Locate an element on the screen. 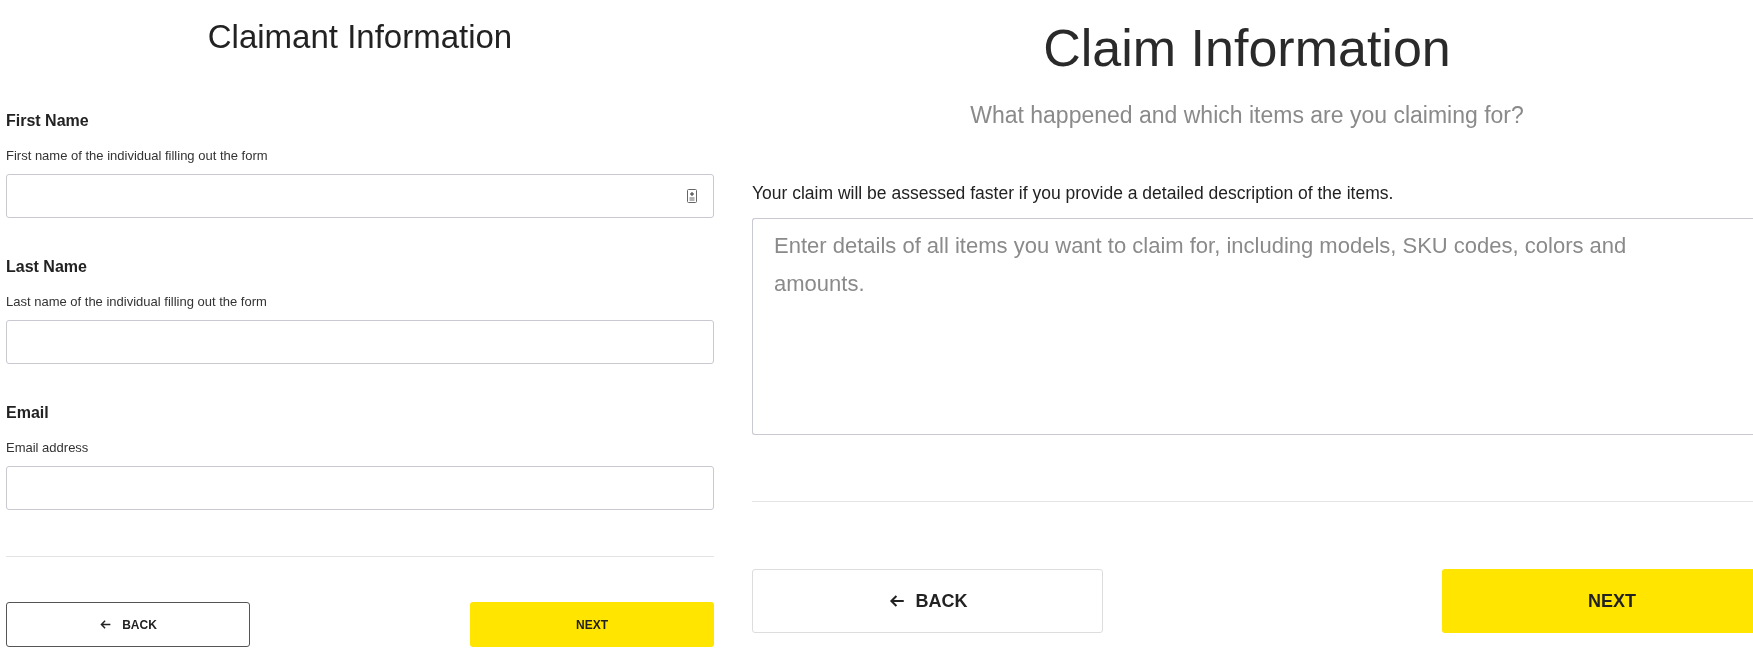 Image resolution: width=1753 pixels, height=648 pixels. field-label: Email is located at coordinates (28, 413).